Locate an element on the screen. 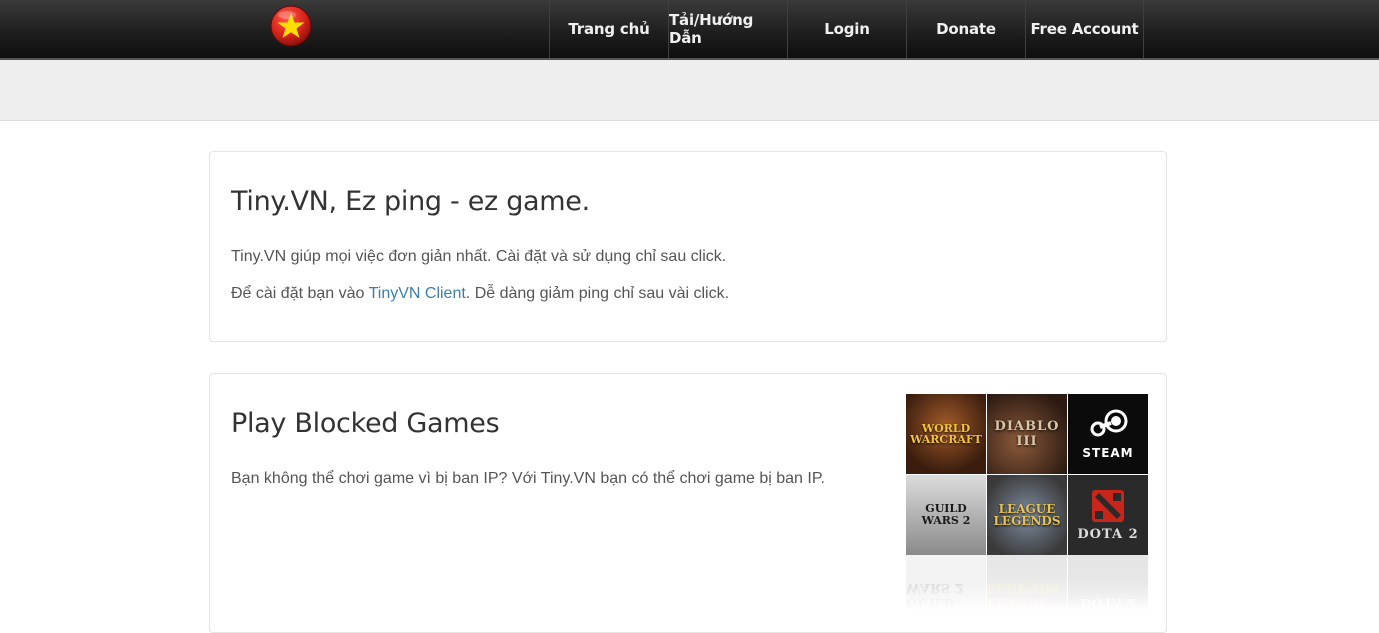 This screenshot has width=1379, height=633. game-name-lol: LEAGUE LEGENDS is located at coordinates (1027, 515).